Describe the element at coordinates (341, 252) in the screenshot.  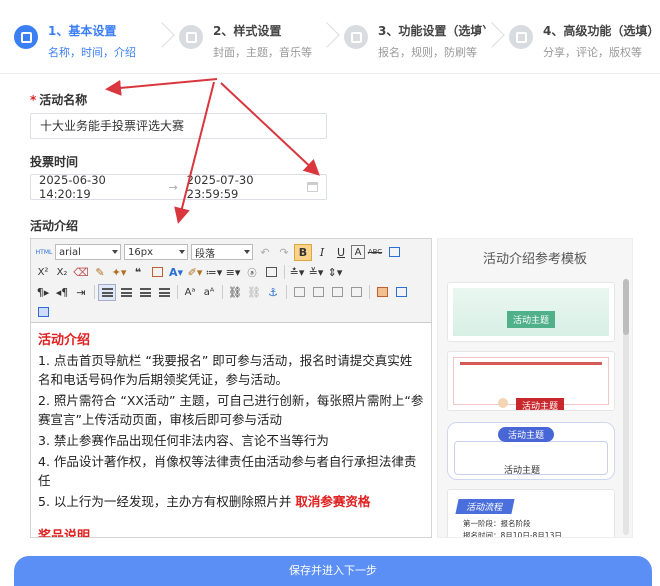
I see `underline-button: U` at that location.